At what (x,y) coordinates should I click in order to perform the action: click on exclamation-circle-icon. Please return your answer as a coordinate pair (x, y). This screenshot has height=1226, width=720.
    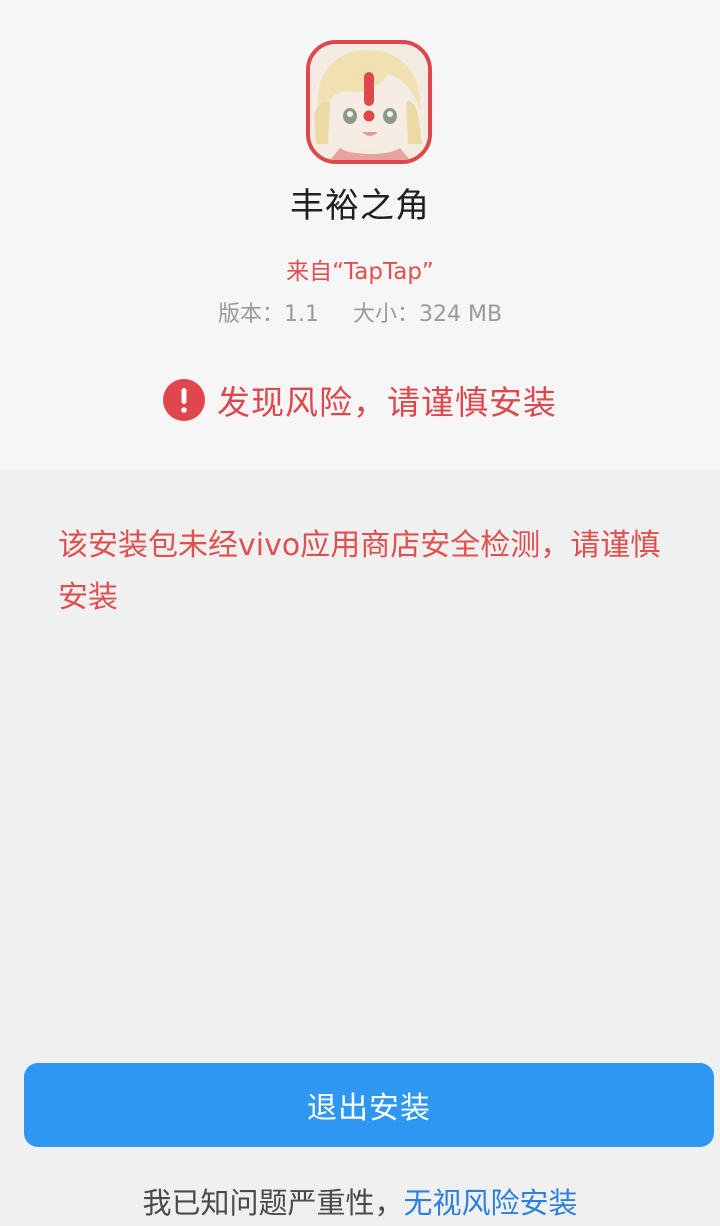
    Looking at the image, I should click on (184, 400).